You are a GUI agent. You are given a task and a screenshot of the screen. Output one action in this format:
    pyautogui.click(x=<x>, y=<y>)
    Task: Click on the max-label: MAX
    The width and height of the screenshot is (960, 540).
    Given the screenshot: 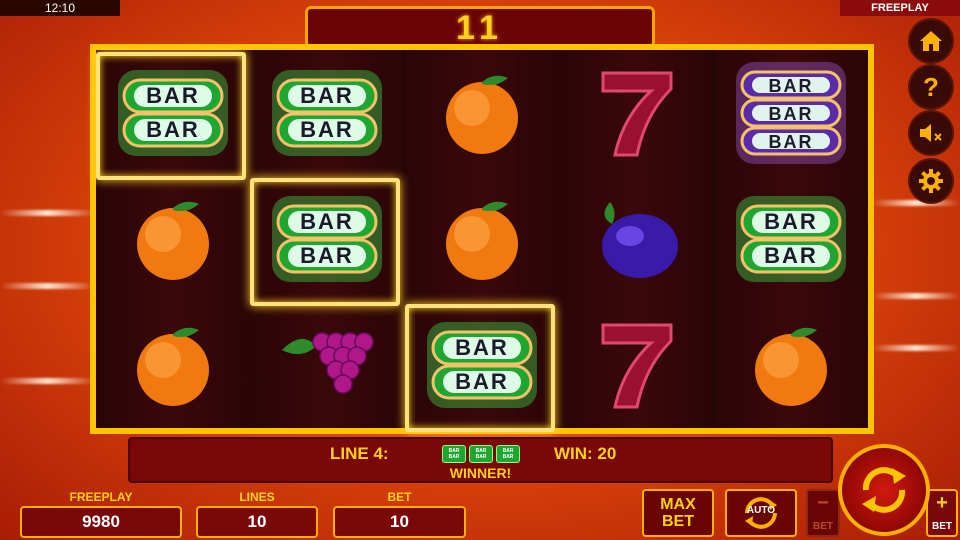 What is the action you would take?
    pyautogui.click(x=678, y=504)
    